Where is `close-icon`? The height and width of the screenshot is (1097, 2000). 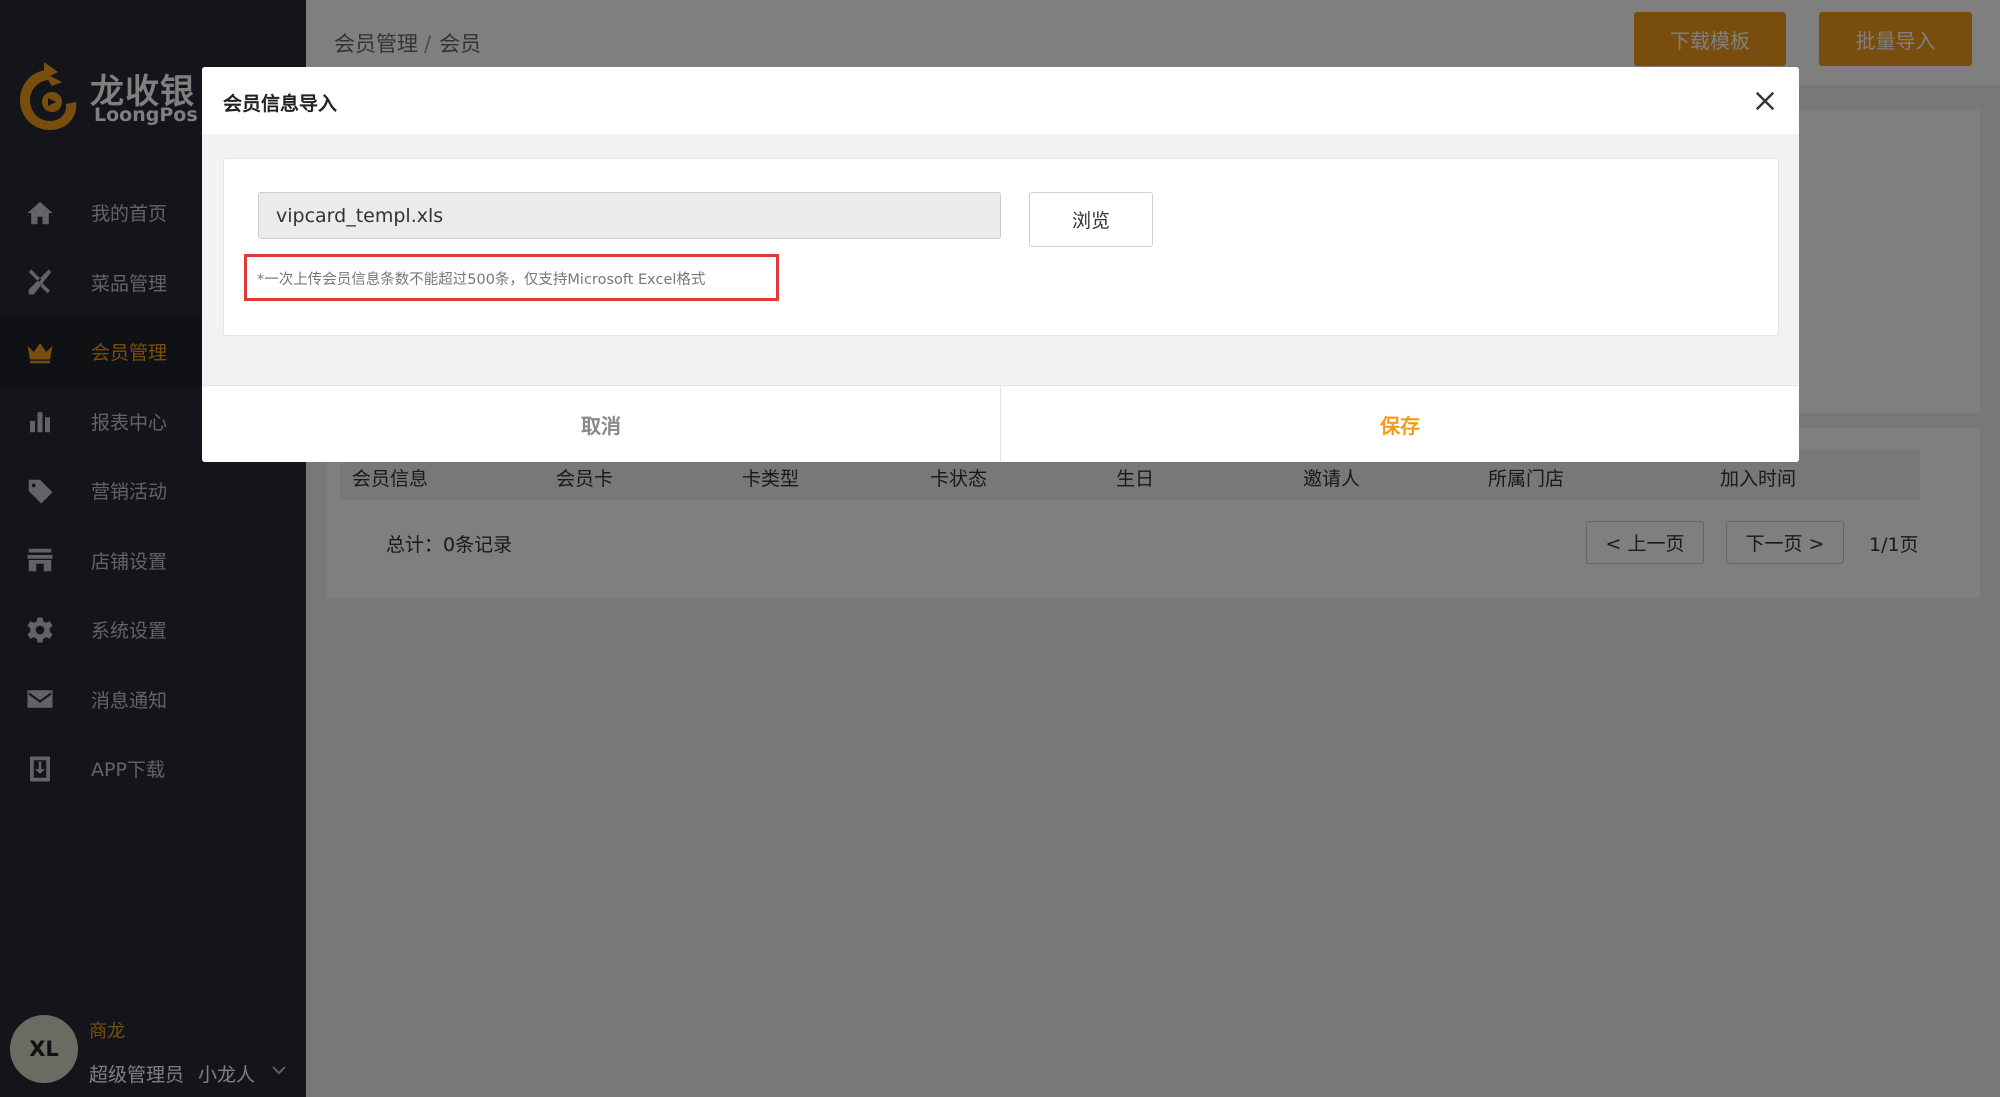
close-icon is located at coordinates (1765, 101).